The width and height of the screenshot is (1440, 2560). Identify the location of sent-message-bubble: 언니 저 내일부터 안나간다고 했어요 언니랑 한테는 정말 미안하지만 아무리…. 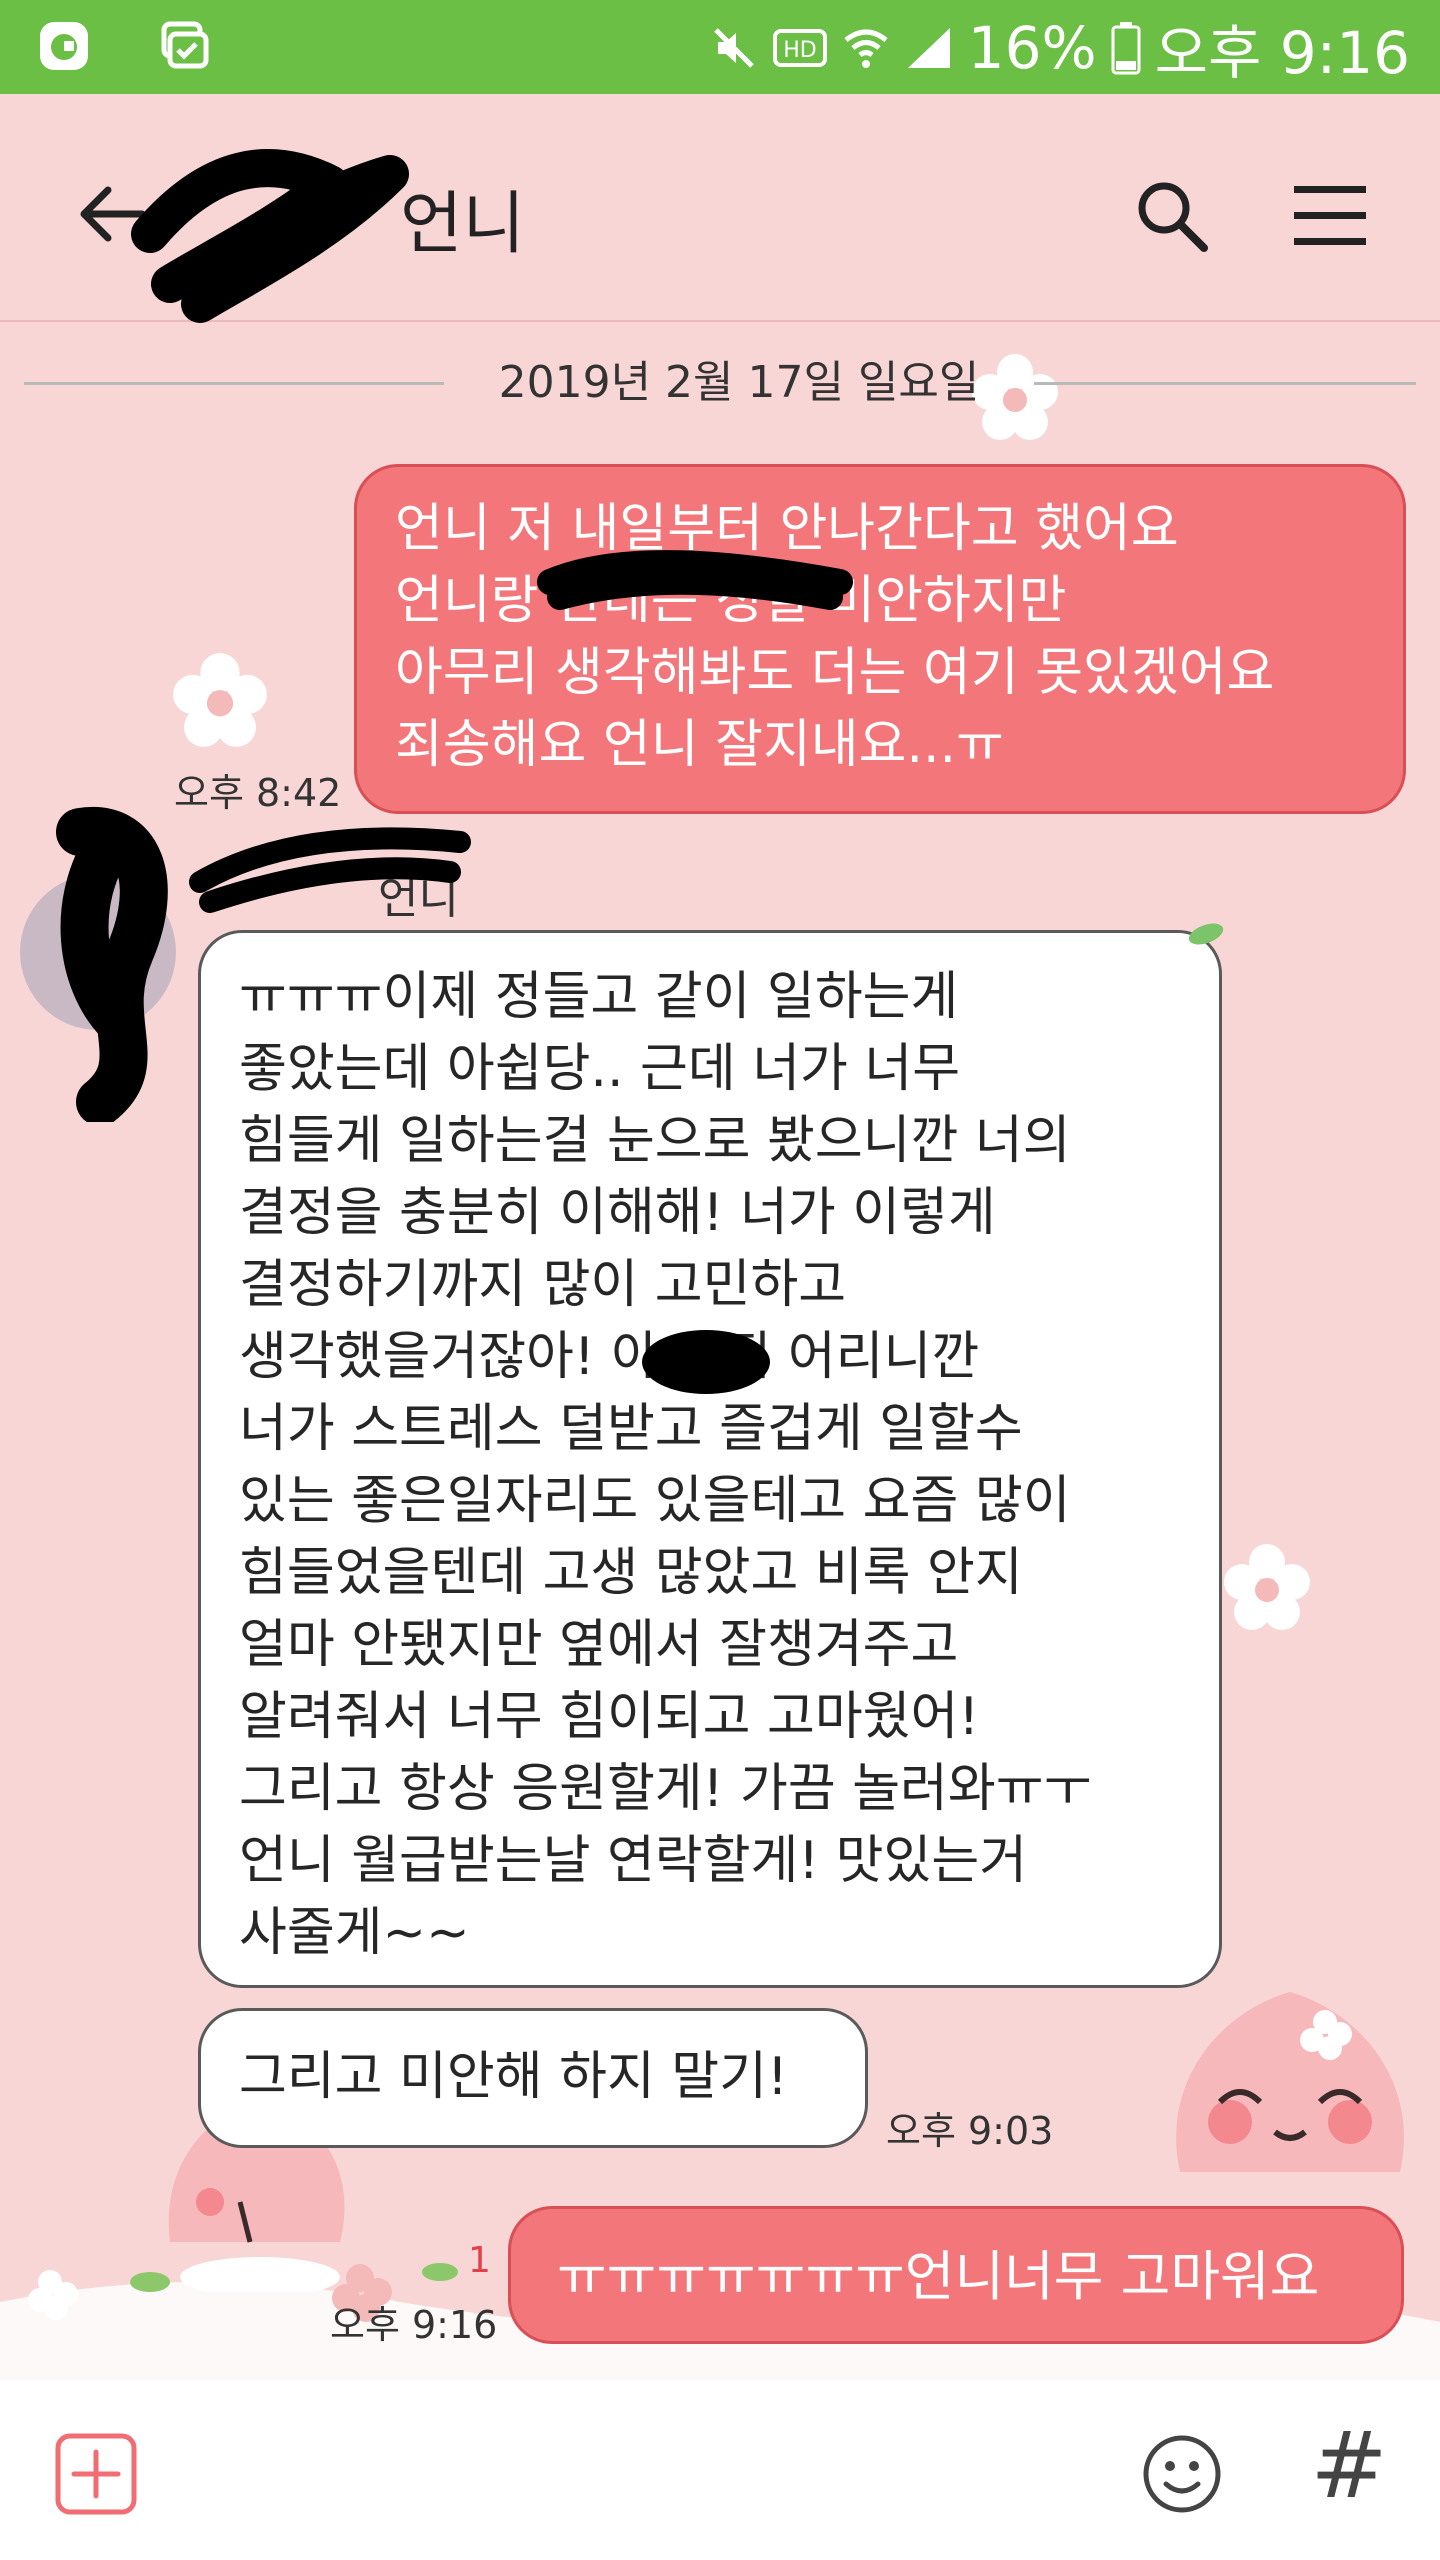
(880, 639).